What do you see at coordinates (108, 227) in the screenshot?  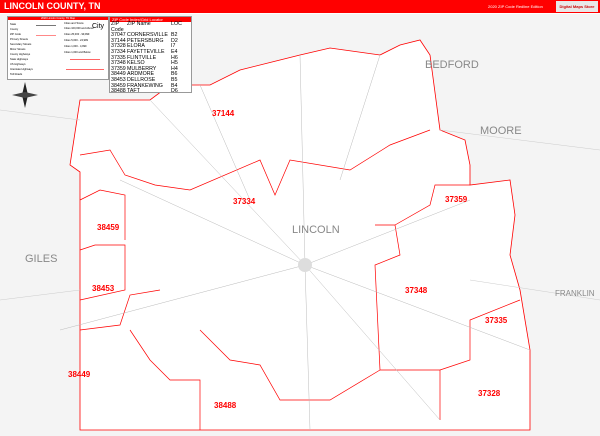 I see `zip-label: 38459` at bounding box center [108, 227].